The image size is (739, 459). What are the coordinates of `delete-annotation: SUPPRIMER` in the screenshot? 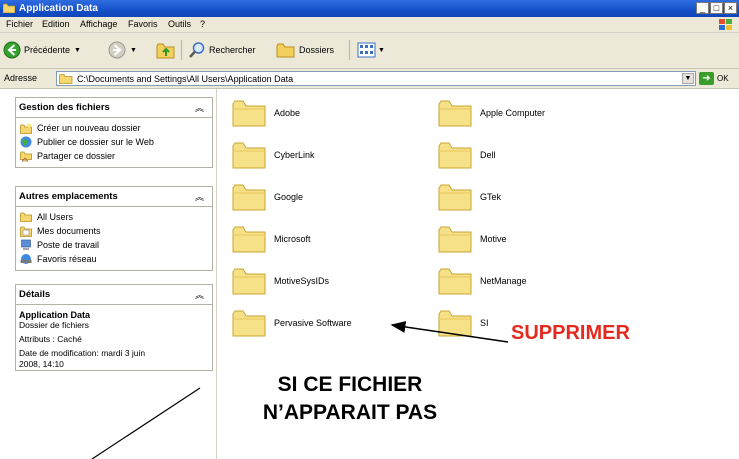 It's located at (570, 333).